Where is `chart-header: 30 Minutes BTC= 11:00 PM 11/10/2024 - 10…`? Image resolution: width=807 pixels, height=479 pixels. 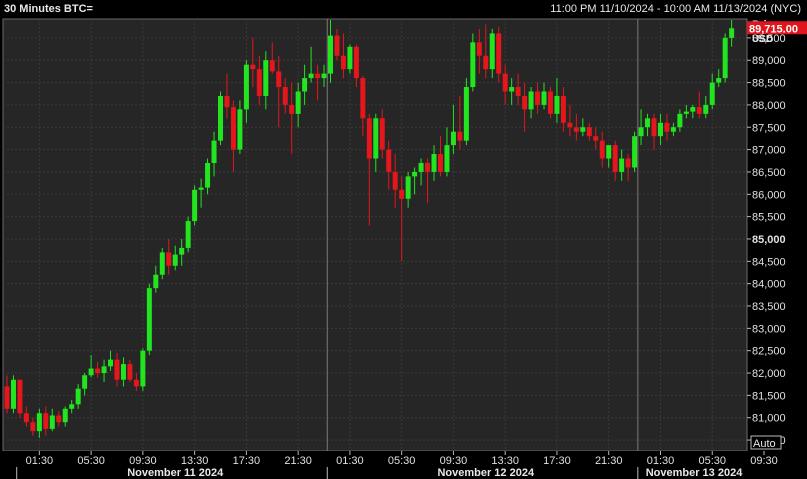
chart-header: 30 Minutes BTC= 11:00 PM 11/10/2024 - 10… is located at coordinates (403, 9).